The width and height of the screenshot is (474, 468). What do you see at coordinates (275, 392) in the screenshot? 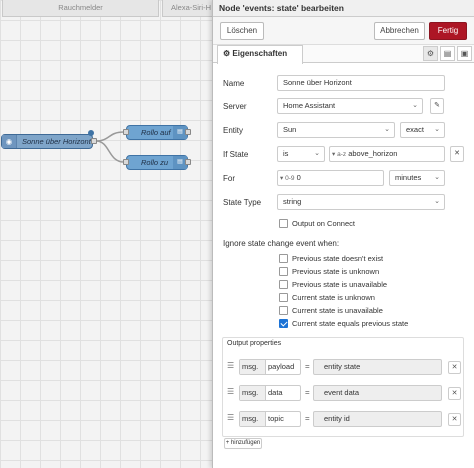
I see `property-name: data` at bounding box center [275, 392].